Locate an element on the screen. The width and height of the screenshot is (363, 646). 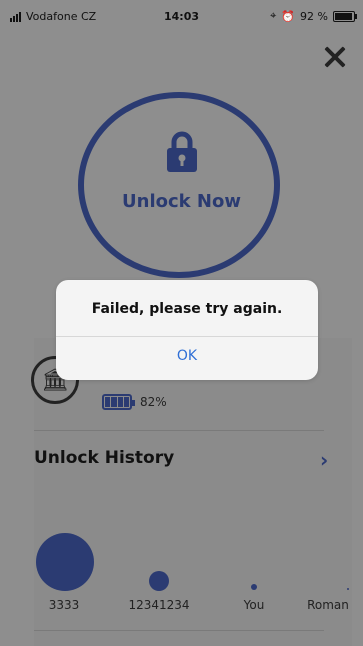
close-button is located at coordinates (334, 57).